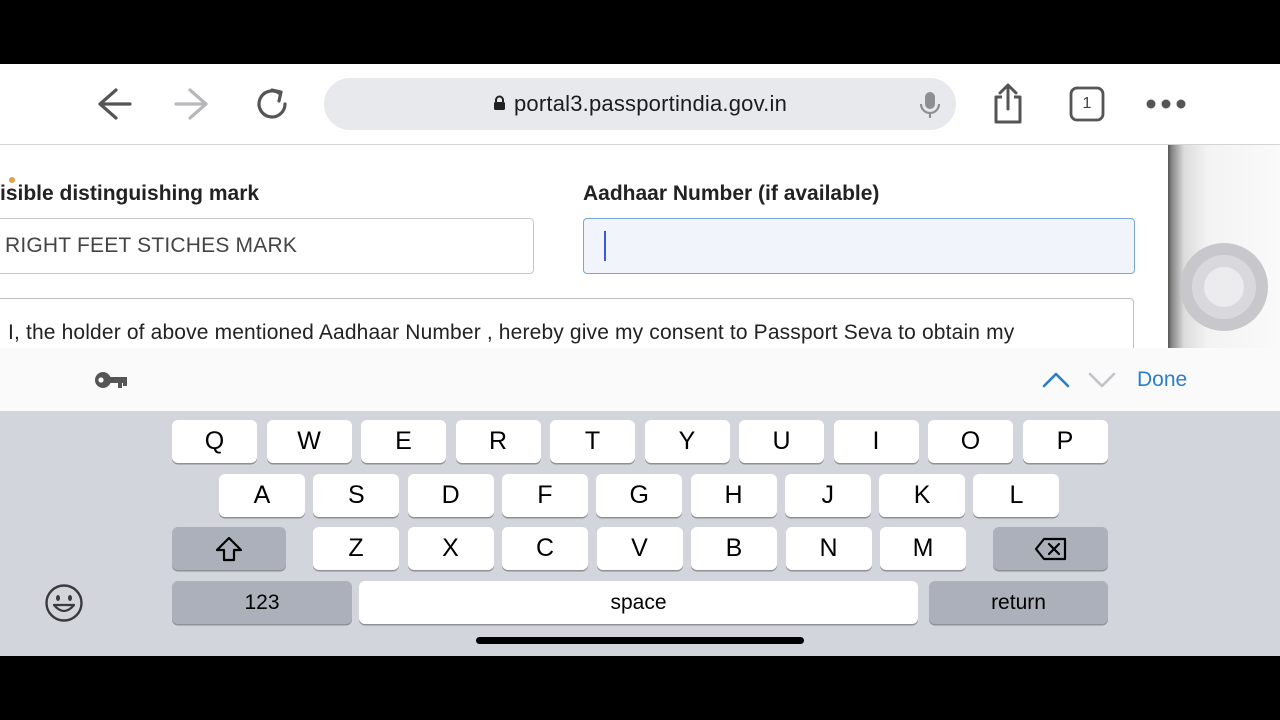 This screenshot has width=1280, height=720. I want to click on microphone-icon, so click(930, 107).